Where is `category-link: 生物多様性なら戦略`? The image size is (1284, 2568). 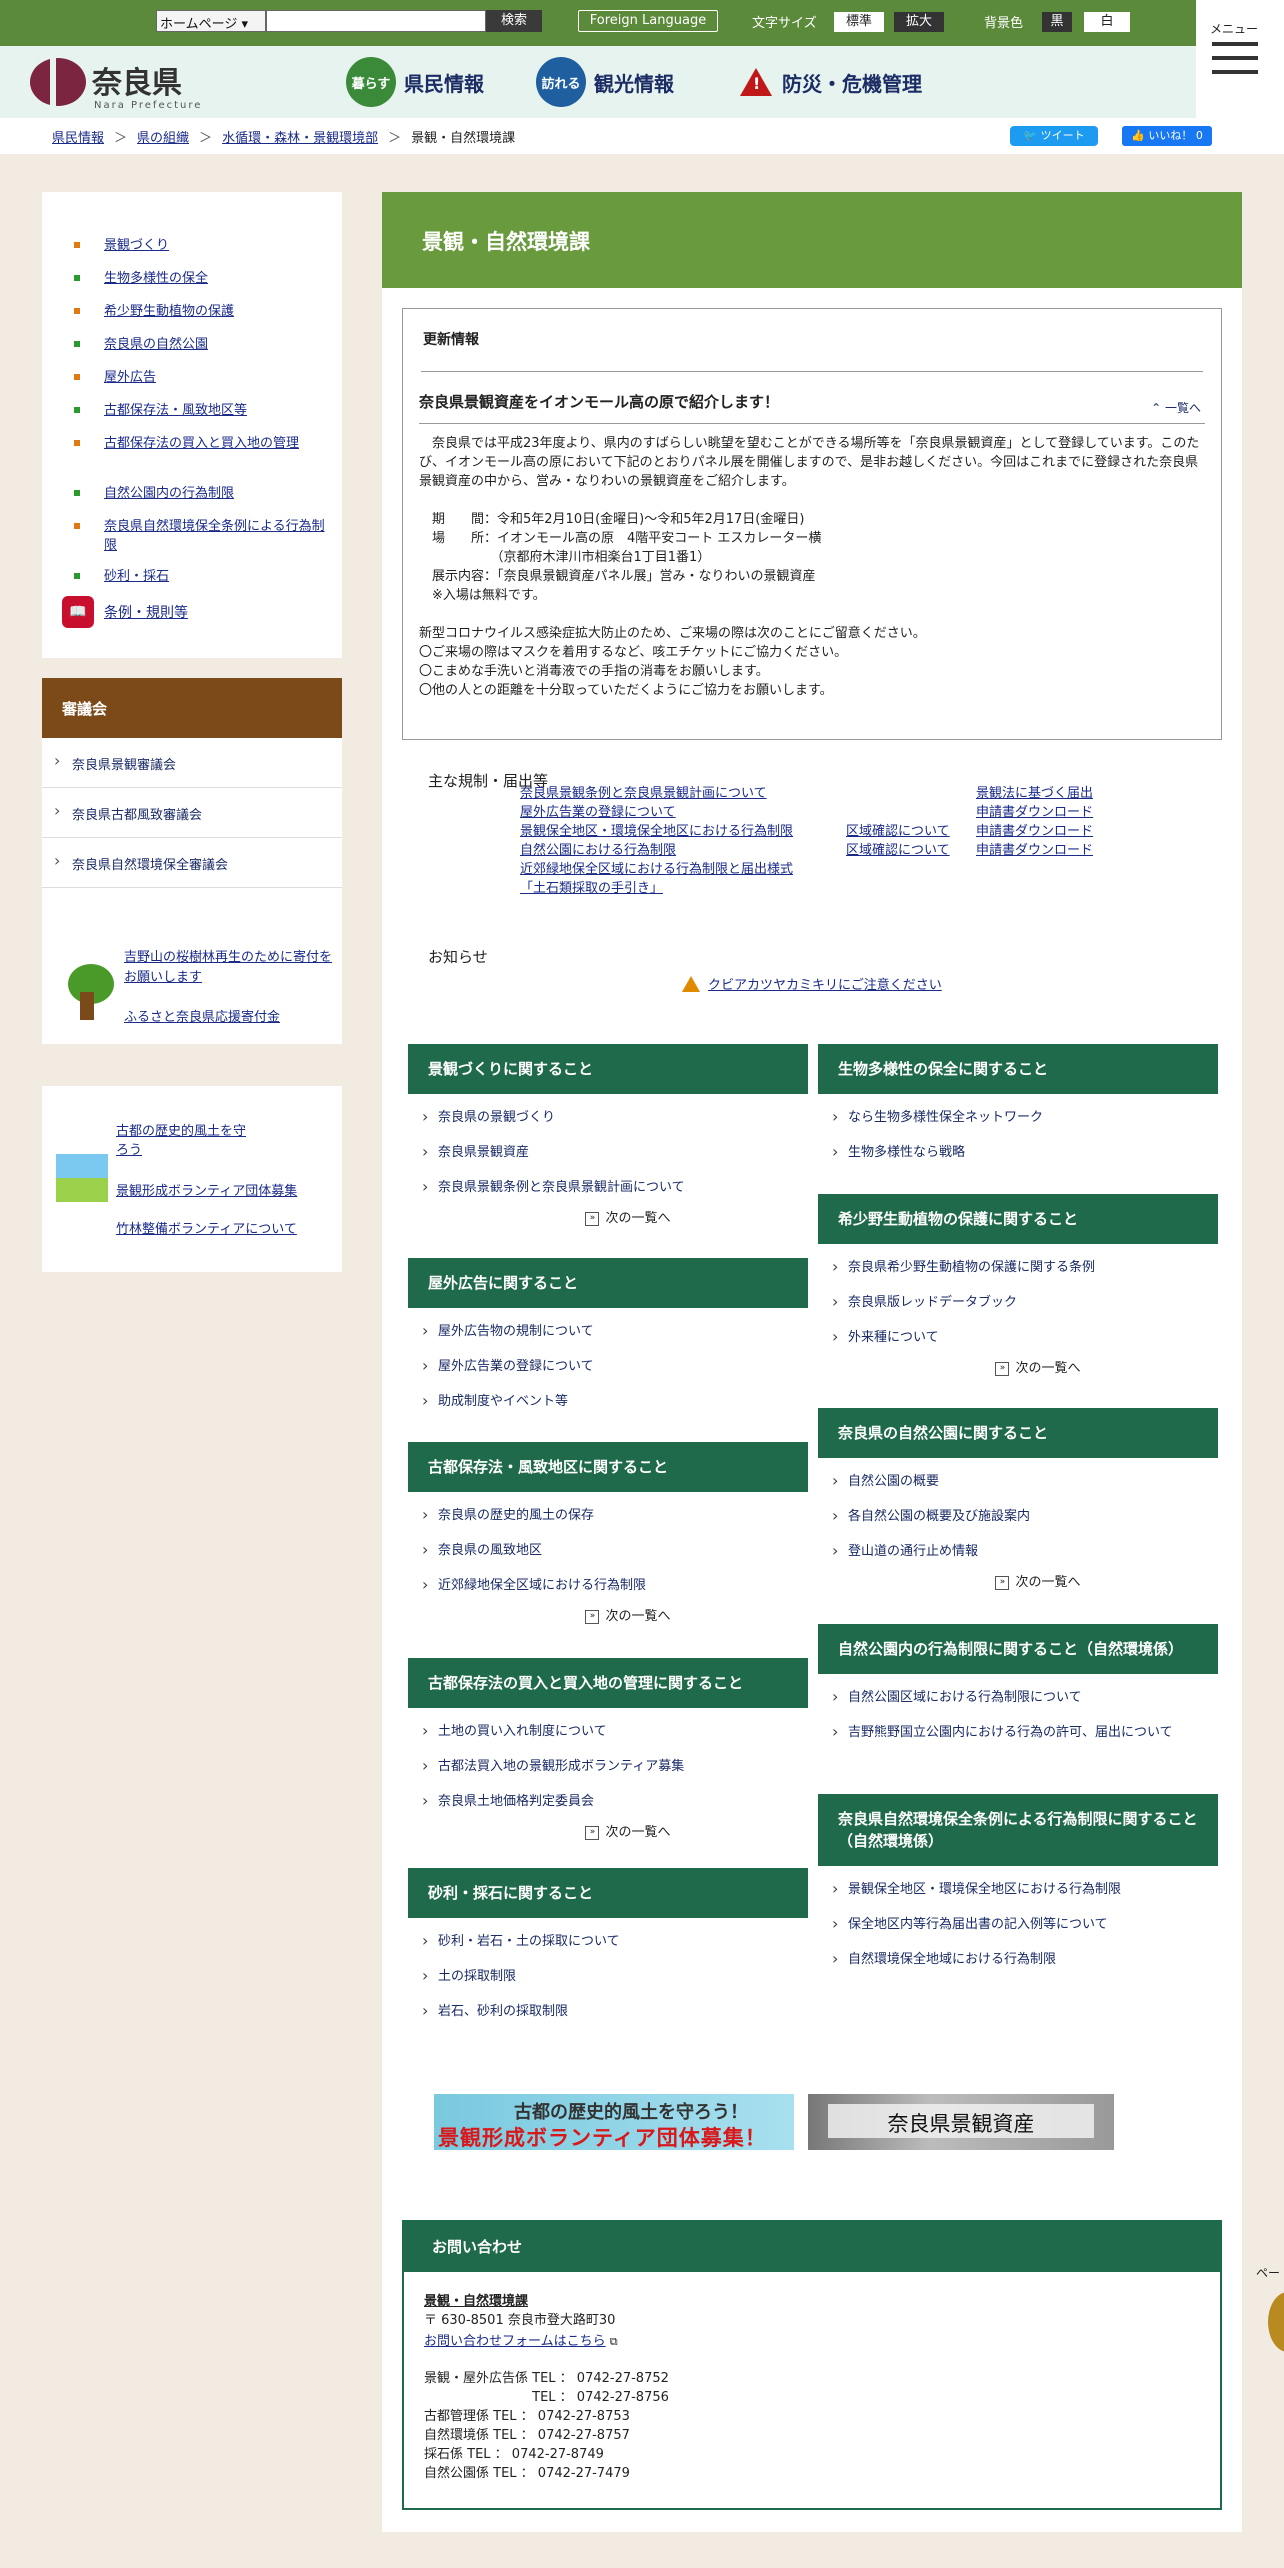
category-link: 生物多様性なら戦略 is located at coordinates (1025, 1160).